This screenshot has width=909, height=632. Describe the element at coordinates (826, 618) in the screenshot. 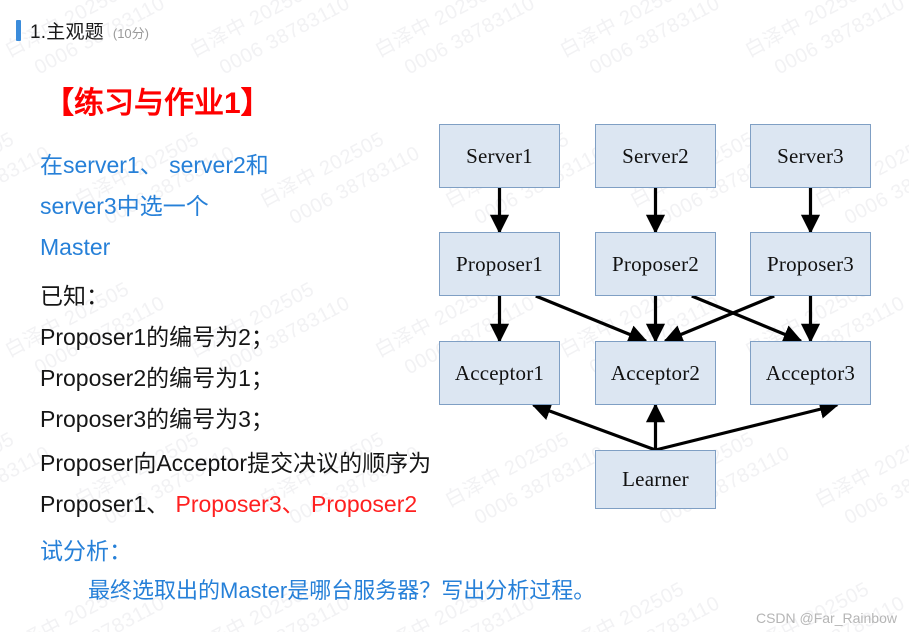

I see `csdn-signature: CSDN @Far_Rainbow` at that location.